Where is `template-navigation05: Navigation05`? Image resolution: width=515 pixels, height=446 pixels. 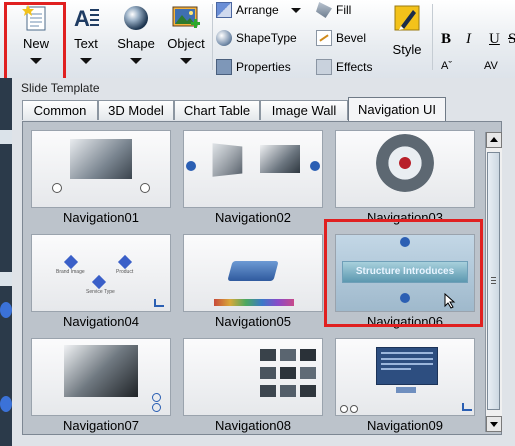
template-navigation05: Navigation05 is located at coordinates (258, 283).